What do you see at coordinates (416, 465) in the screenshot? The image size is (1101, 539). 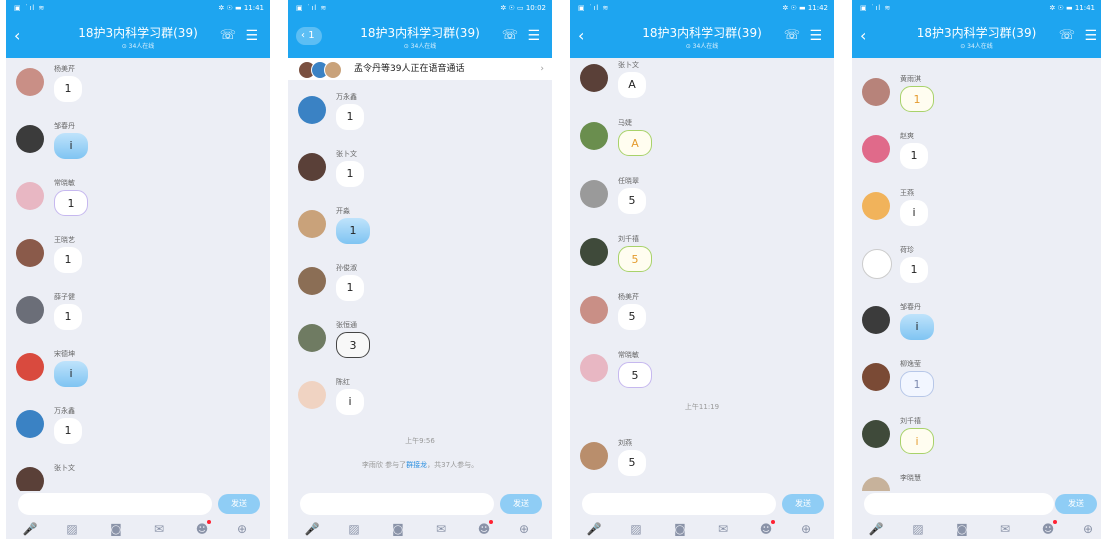 I see `group-solitaire-link: 群接龙` at bounding box center [416, 465].